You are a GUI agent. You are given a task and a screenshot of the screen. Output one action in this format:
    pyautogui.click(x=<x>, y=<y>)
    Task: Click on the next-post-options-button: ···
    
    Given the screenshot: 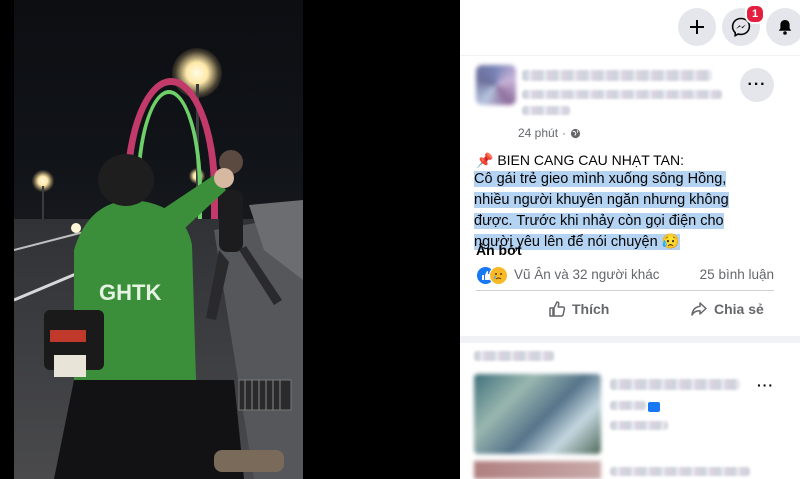 What is the action you would take?
    pyautogui.click(x=765, y=385)
    